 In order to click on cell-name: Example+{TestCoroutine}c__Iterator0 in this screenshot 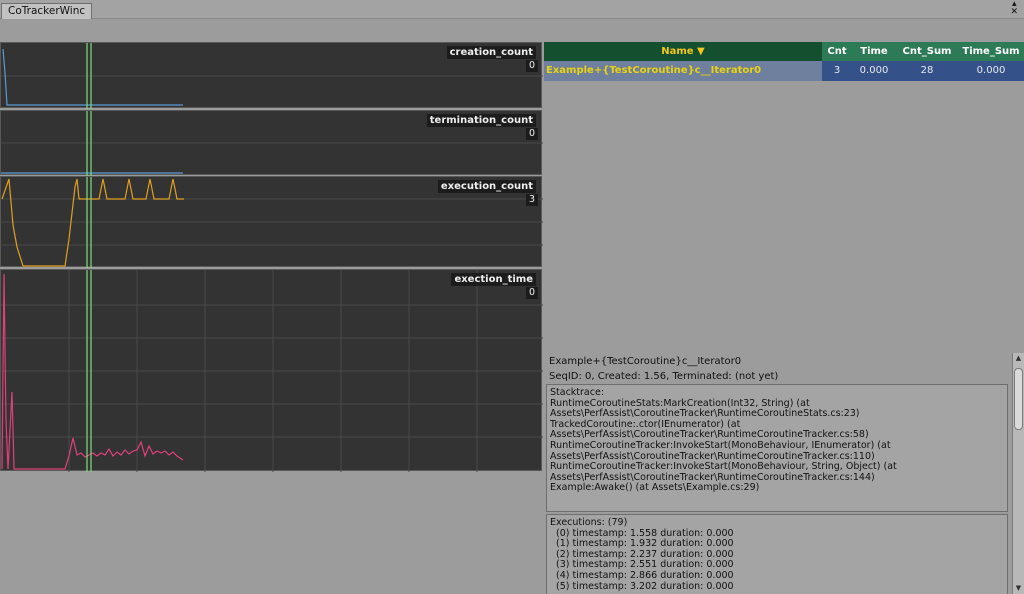, I will do `click(683, 71)`.